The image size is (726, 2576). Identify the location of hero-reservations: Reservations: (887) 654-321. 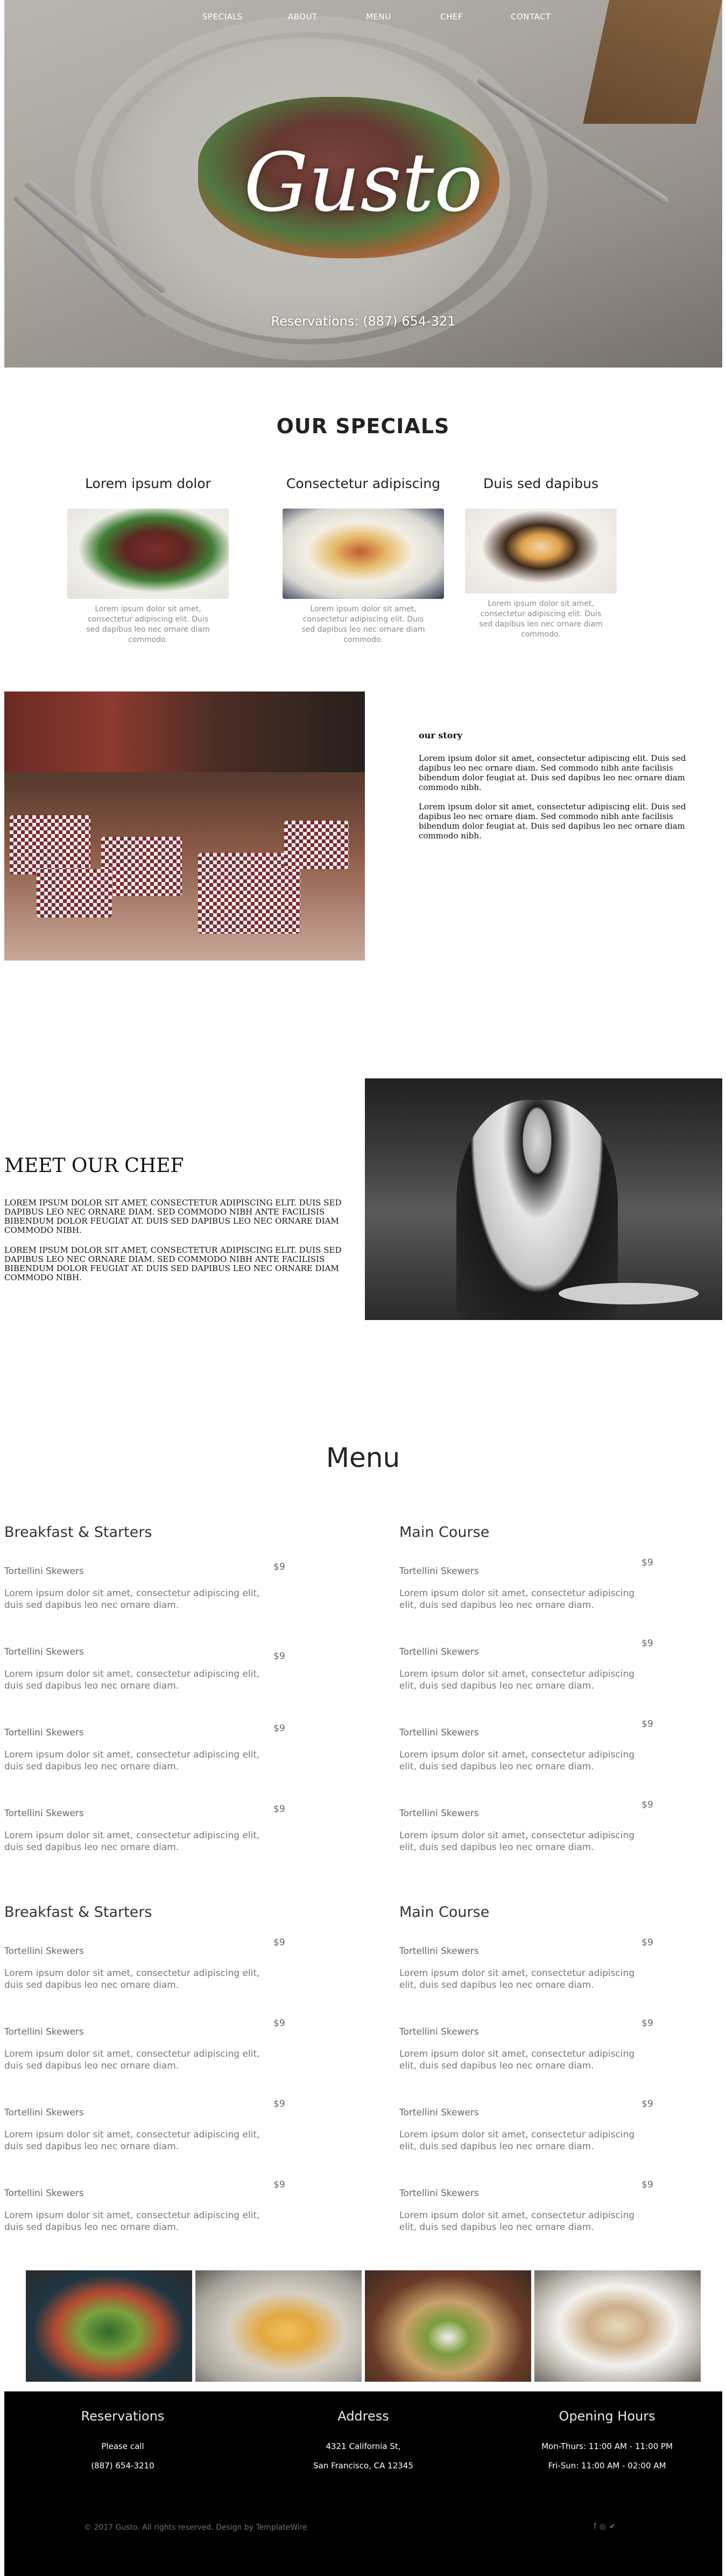
(363, 321).